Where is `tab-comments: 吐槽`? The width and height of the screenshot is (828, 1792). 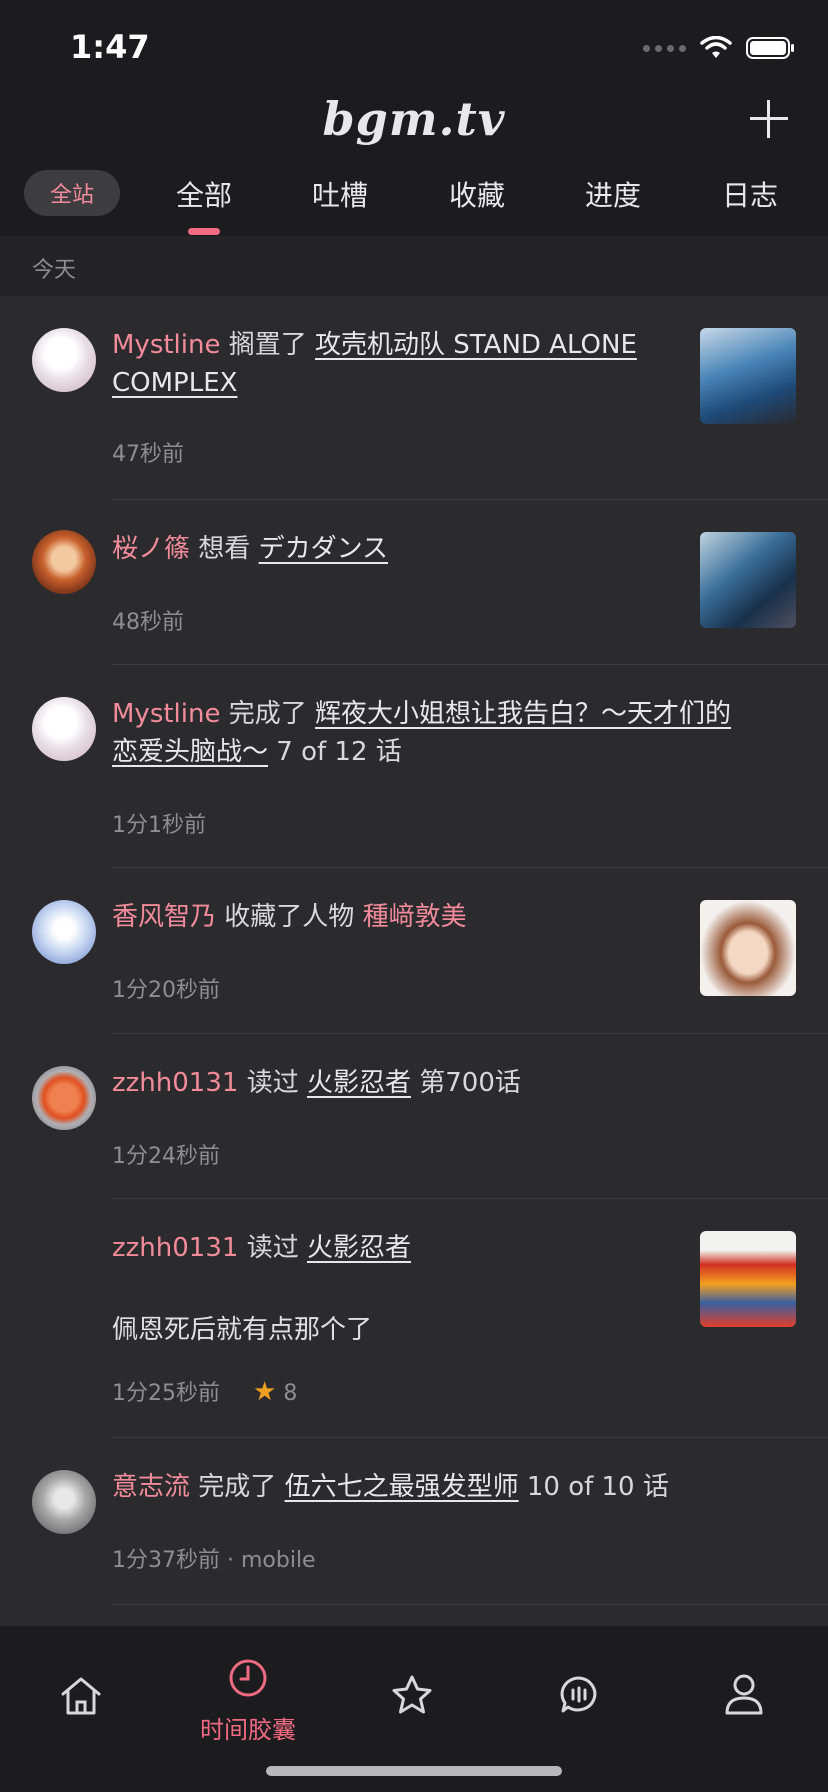
tab-comments: 吐槽 is located at coordinates (340, 194).